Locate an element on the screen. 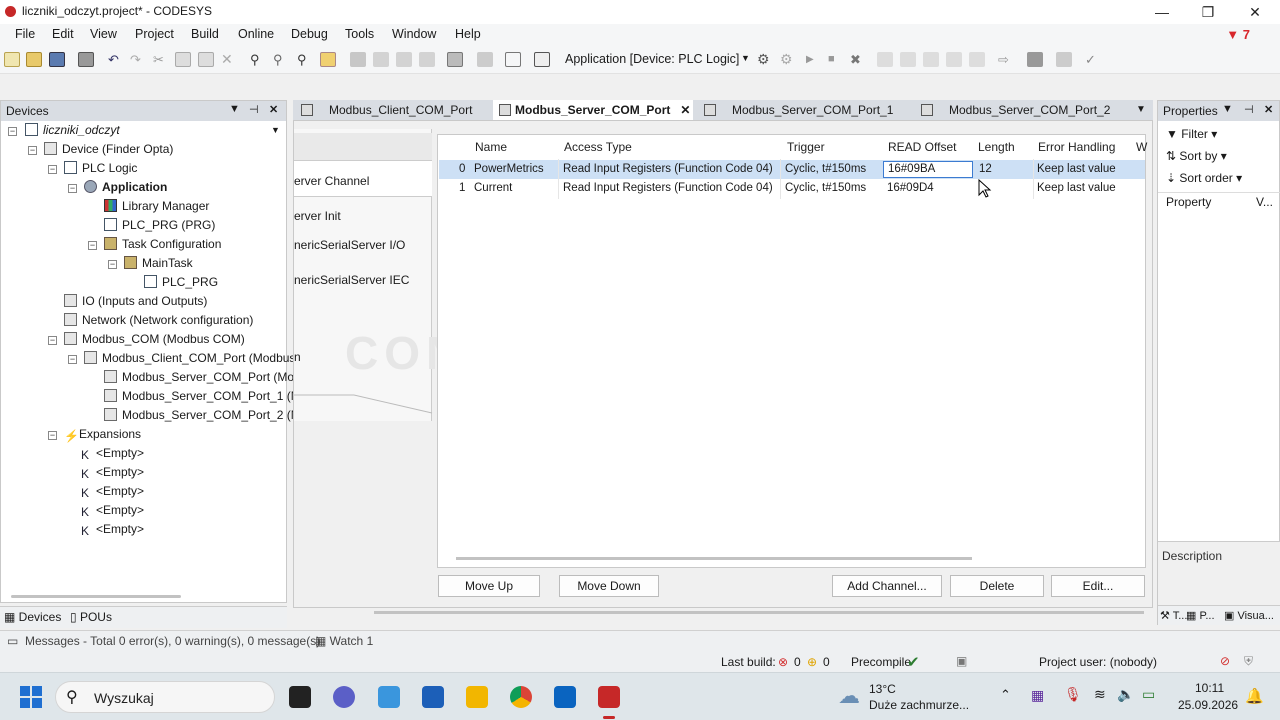 This screenshot has width=1280, height=720. step-out-icon is located at coordinates (954, 59).